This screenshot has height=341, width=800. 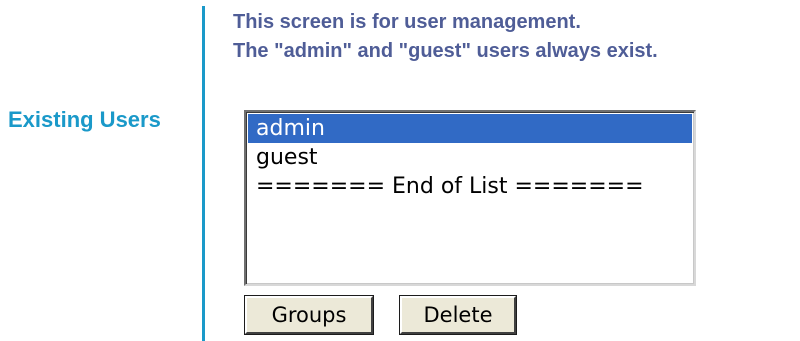 What do you see at coordinates (407, 22) in the screenshot?
I see `intro-line-1: This screen is for user management.` at bounding box center [407, 22].